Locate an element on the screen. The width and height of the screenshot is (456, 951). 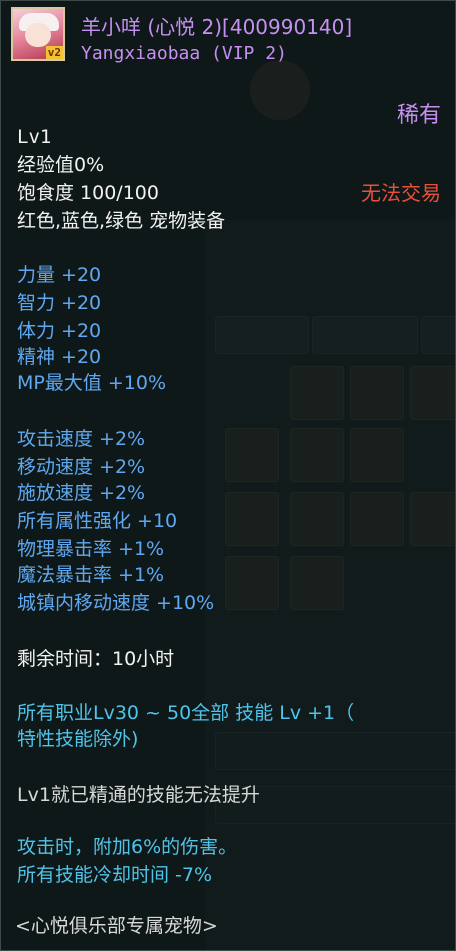
effect-line: 所有技能冷却时间 -7% is located at coordinates (115, 875).